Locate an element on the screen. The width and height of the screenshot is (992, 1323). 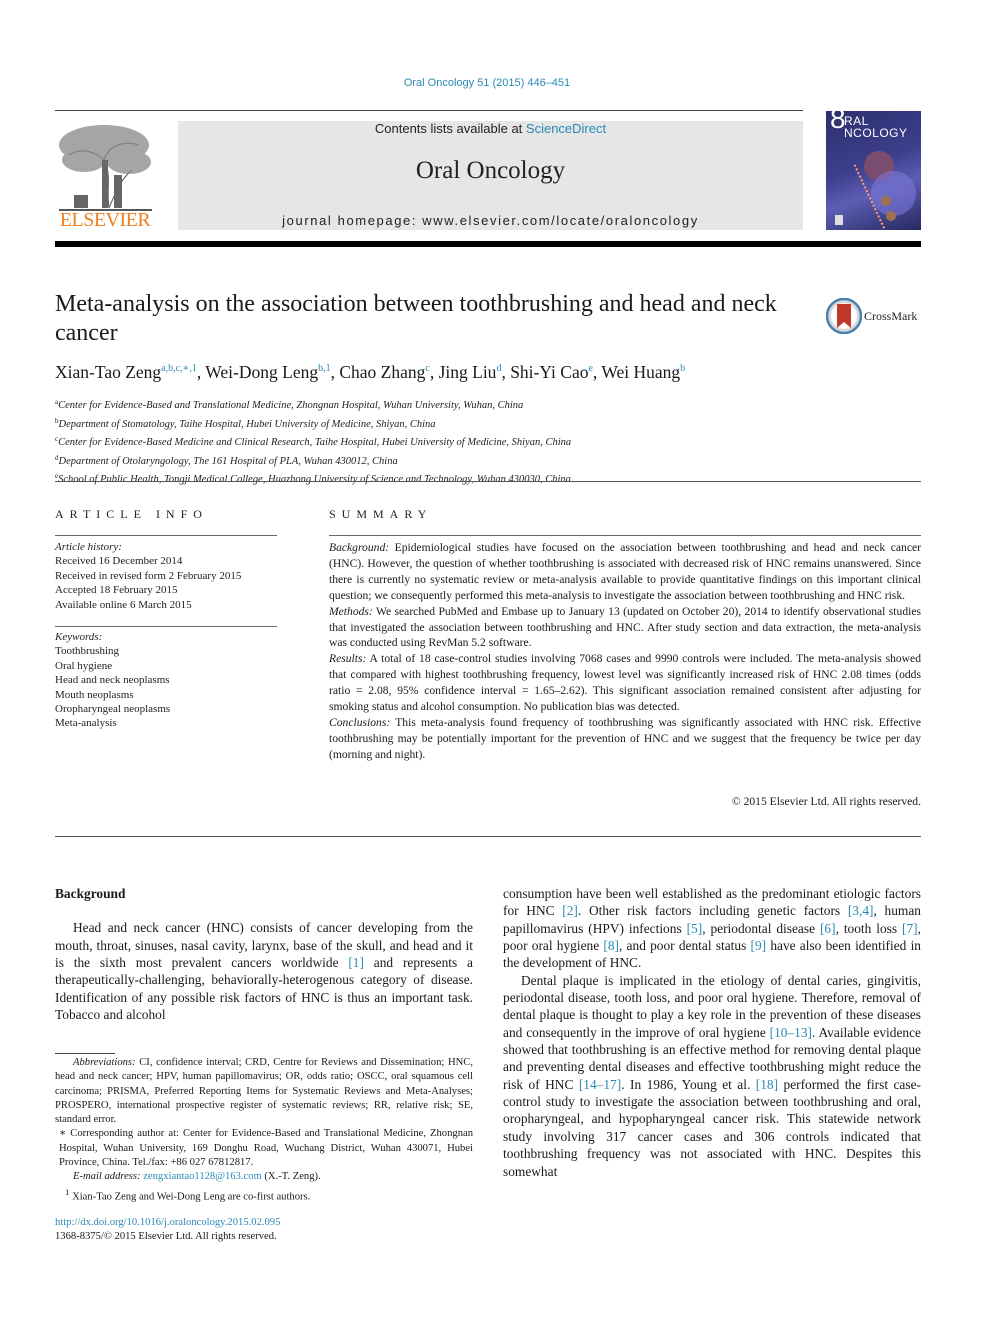
citation-link: [5] is located at coordinates (695, 928).